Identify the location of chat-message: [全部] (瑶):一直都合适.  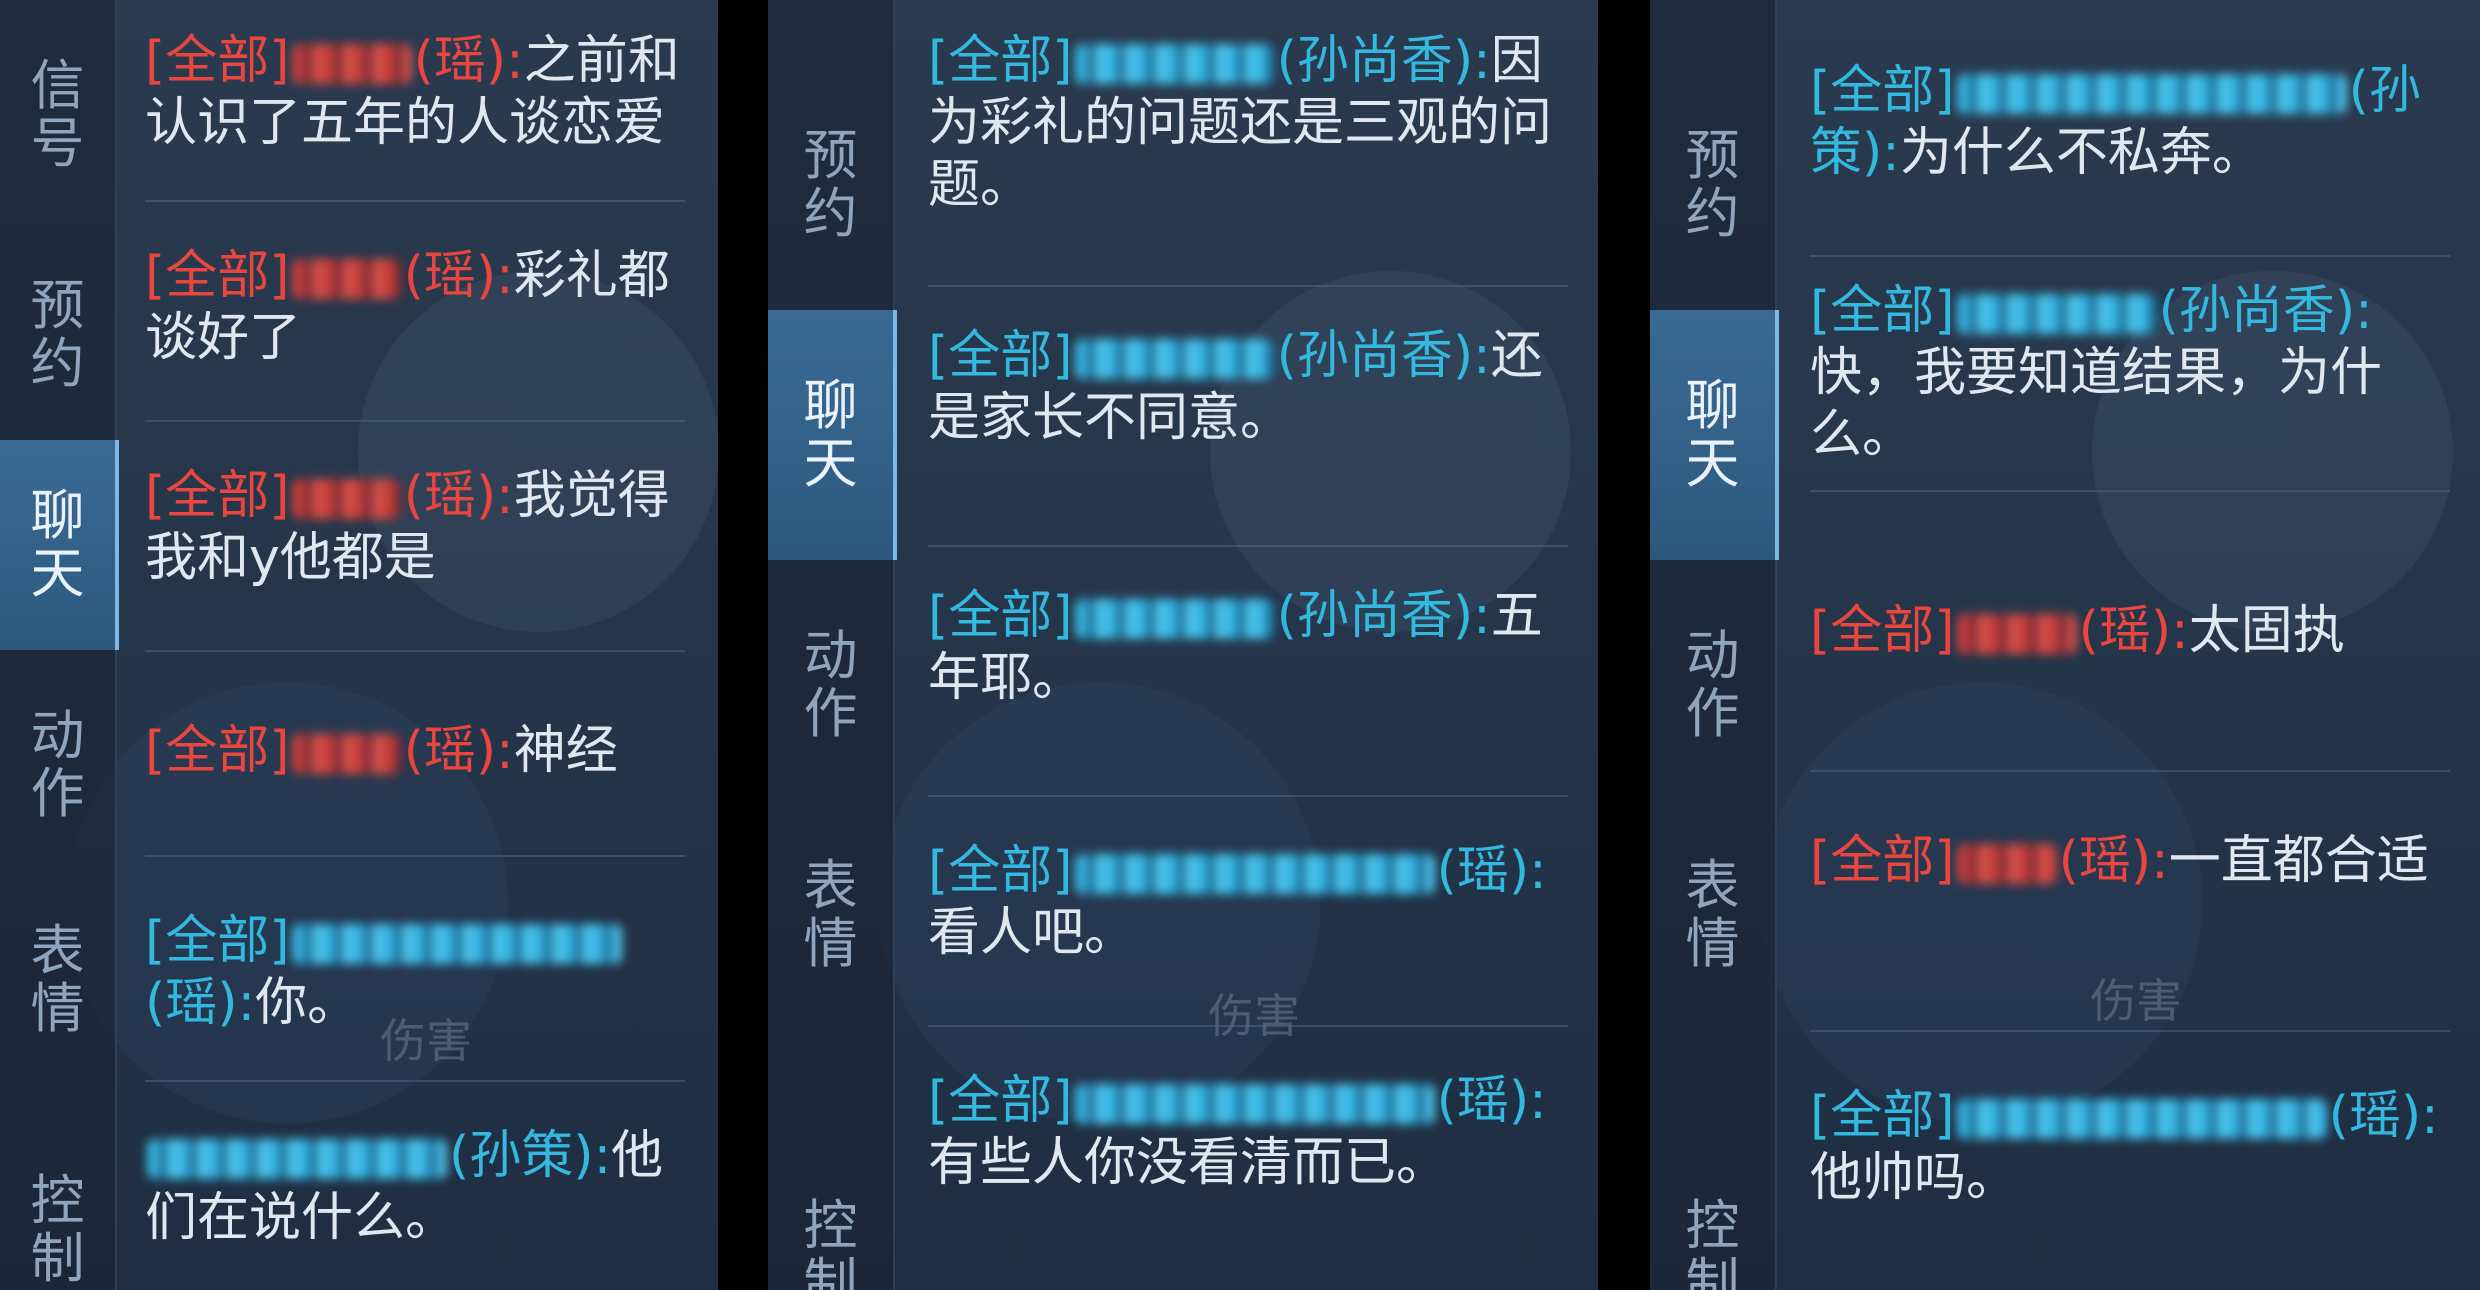
(2130, 861).